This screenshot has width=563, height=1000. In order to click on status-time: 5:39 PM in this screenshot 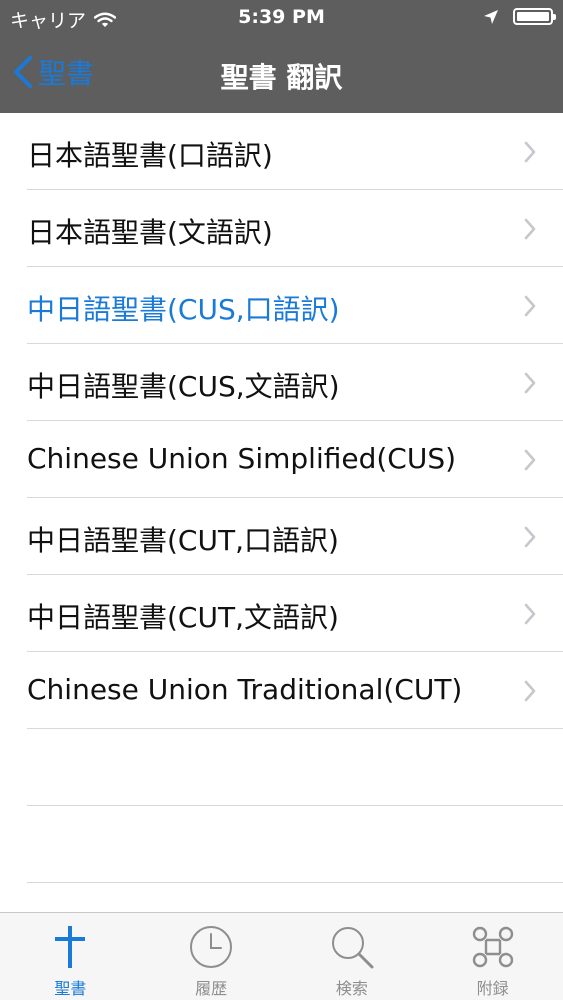, I will do `click(281, 17)`.